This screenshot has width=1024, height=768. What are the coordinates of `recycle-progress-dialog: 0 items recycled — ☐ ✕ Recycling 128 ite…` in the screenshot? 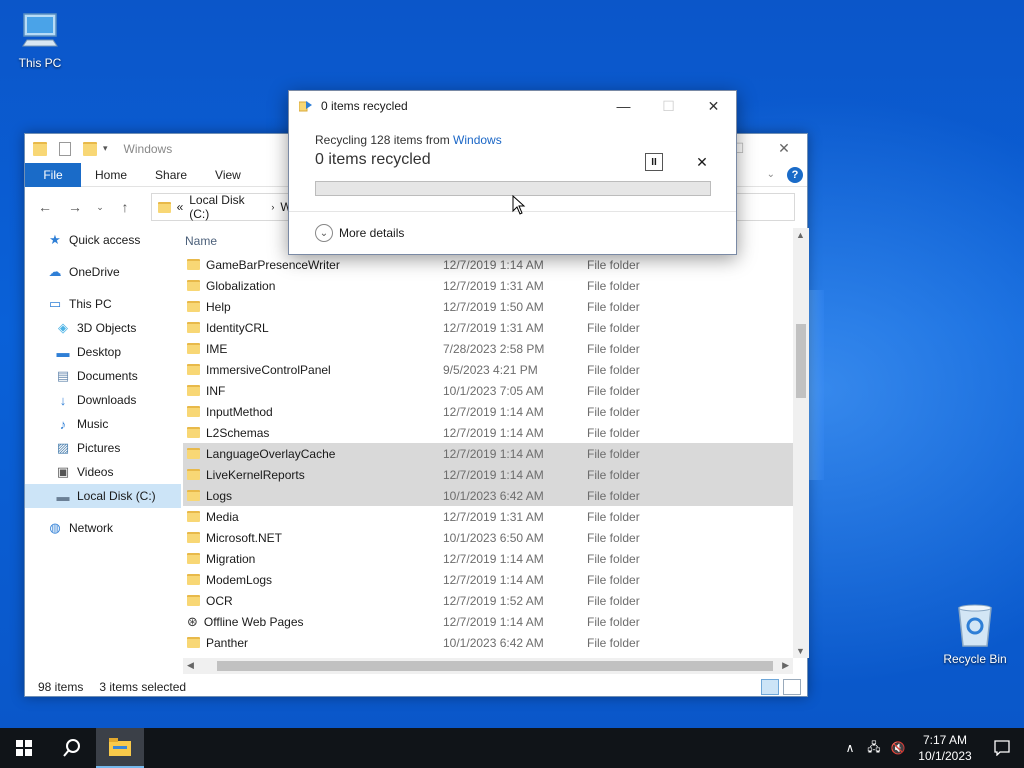 It's located at (512, 172).